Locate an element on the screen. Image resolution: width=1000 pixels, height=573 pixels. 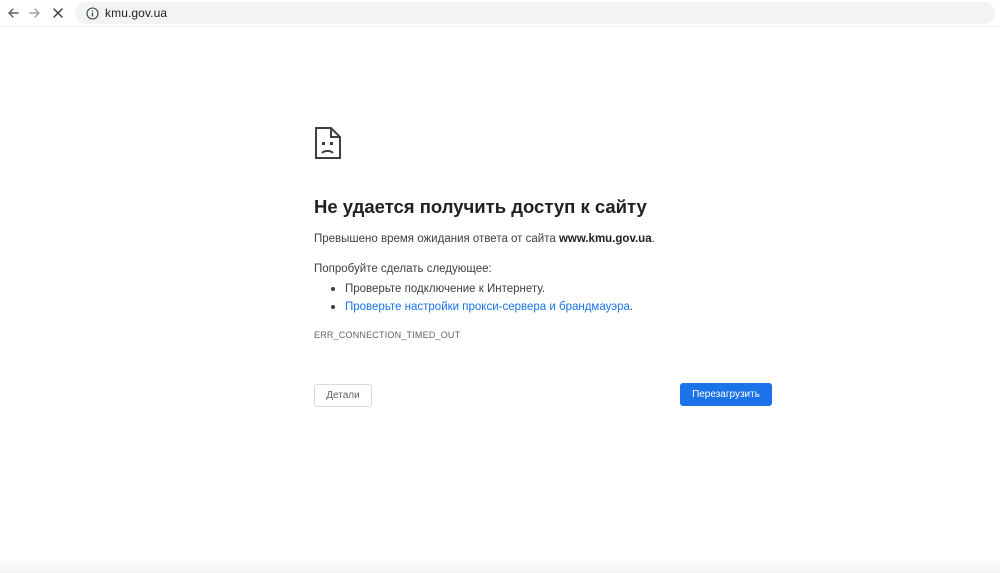
summary-host: www.kmu.gov.ua is located at coordinates (605, 239).